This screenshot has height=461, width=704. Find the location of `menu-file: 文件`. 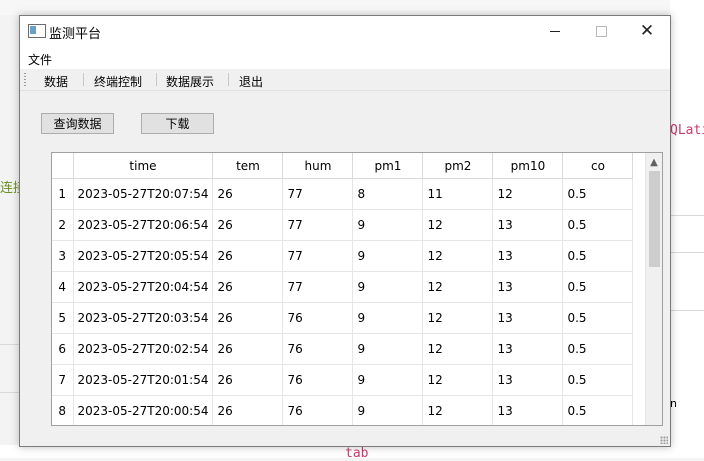

menu-file: 文件 is located at coordinates (40, 59).